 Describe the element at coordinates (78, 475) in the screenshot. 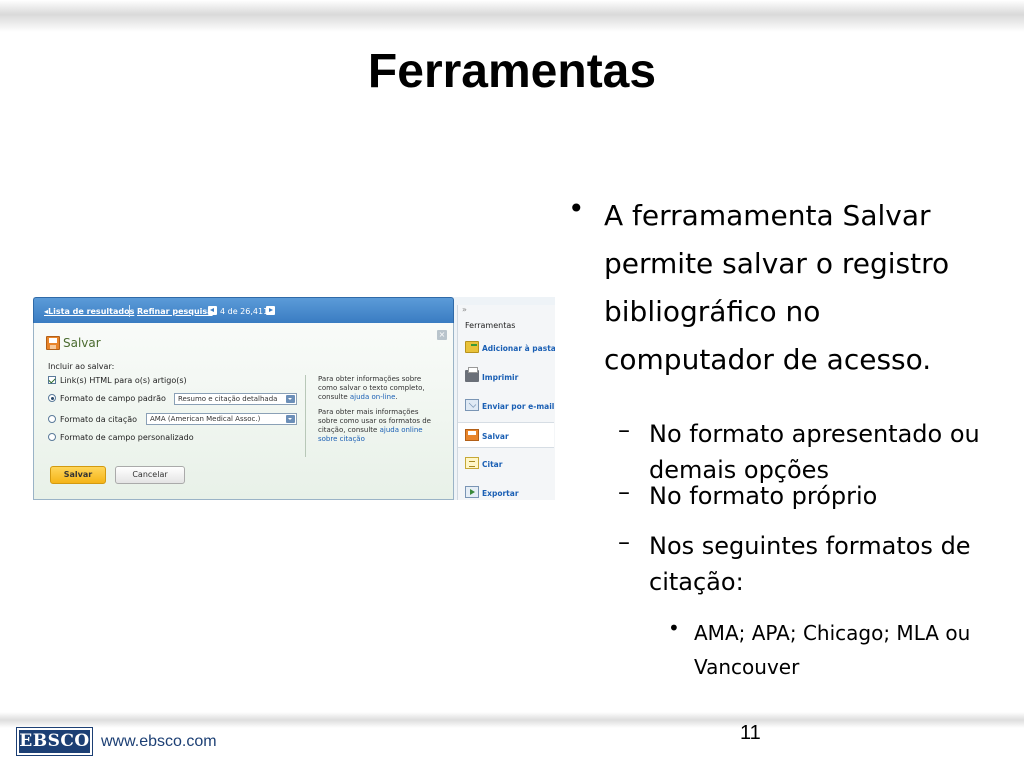

I see `save-button: Salvar` at that location.